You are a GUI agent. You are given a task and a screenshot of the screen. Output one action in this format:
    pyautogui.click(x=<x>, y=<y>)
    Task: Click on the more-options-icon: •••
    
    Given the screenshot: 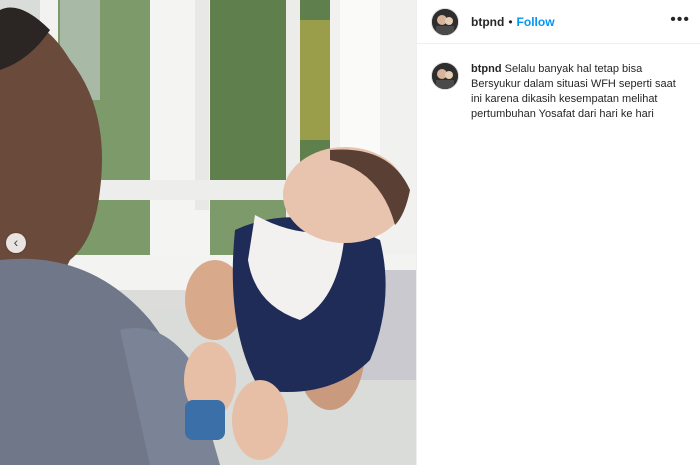 What is the action you would take?
    pyautogui.click(x=680, y=20)
    